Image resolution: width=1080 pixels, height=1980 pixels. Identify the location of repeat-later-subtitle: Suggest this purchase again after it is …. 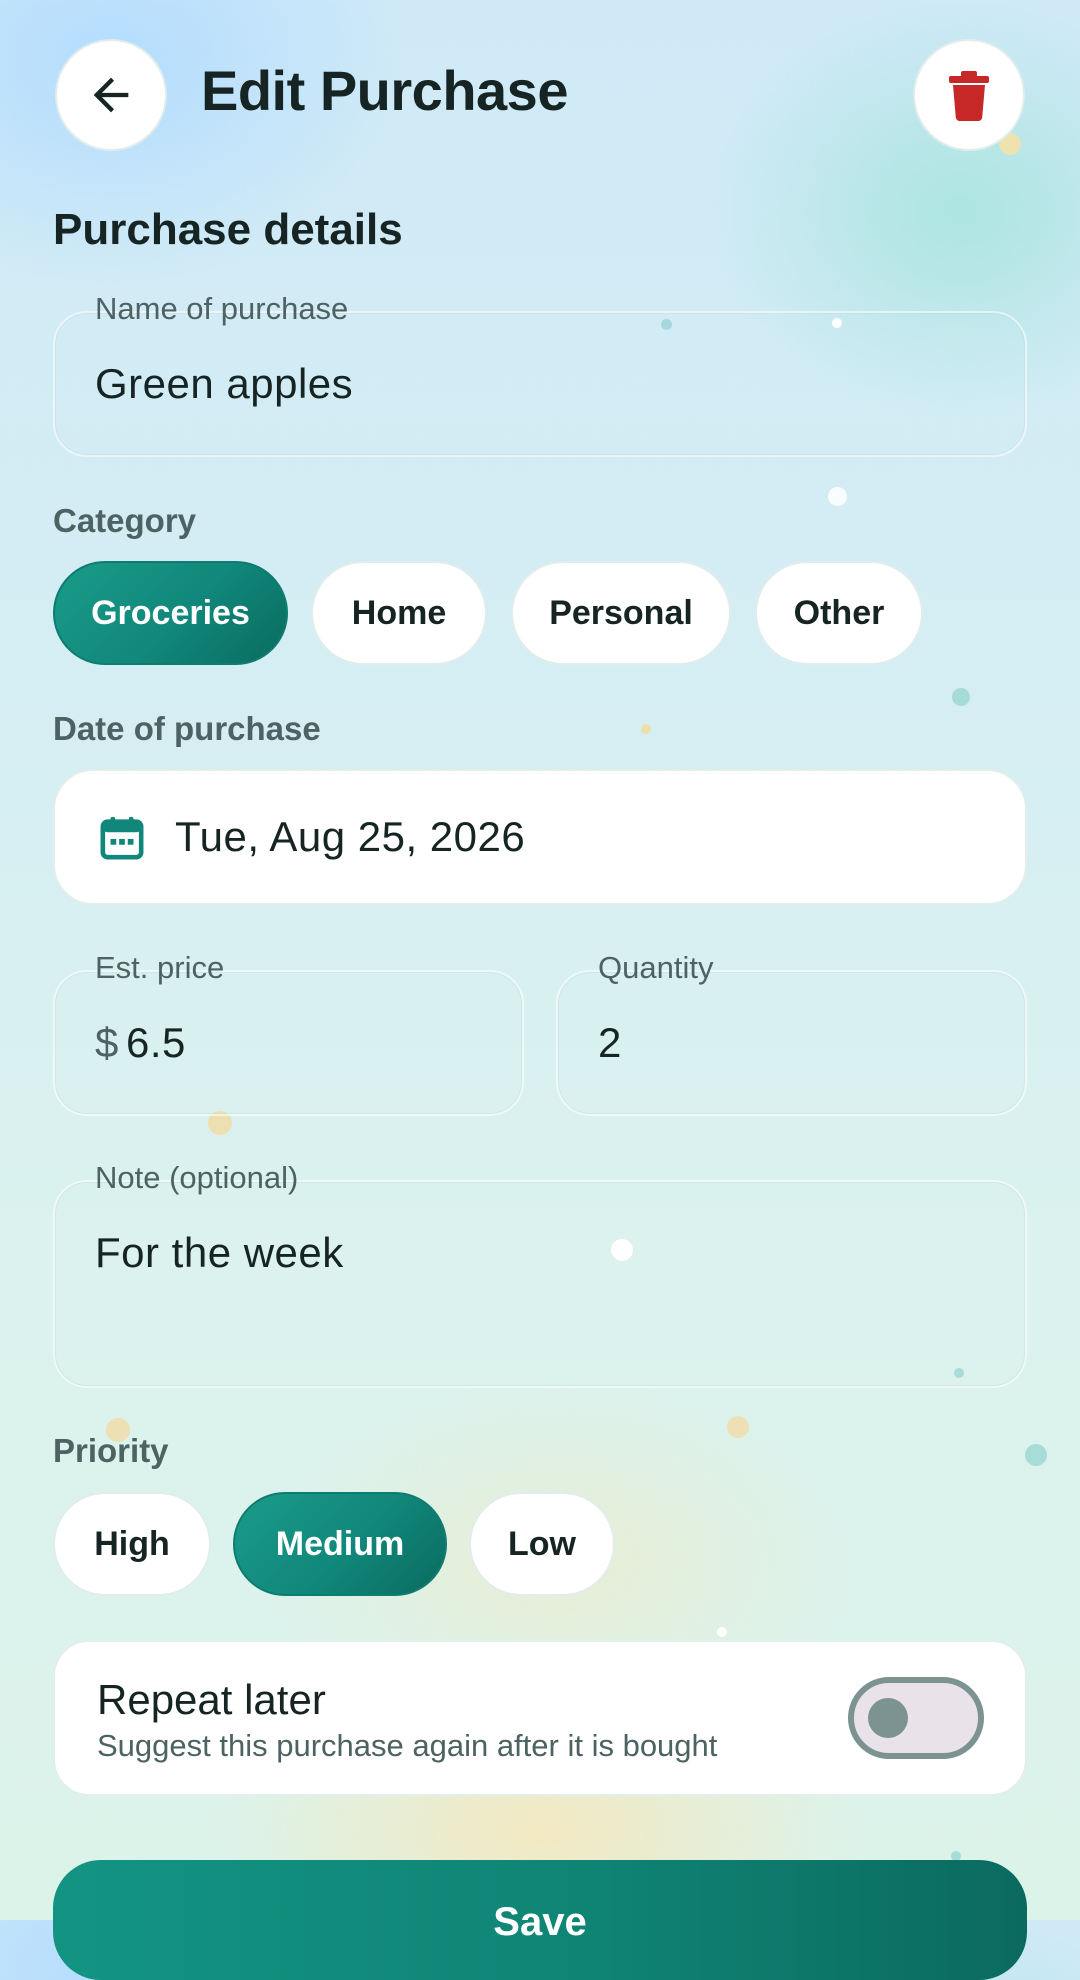
(407, 1745).